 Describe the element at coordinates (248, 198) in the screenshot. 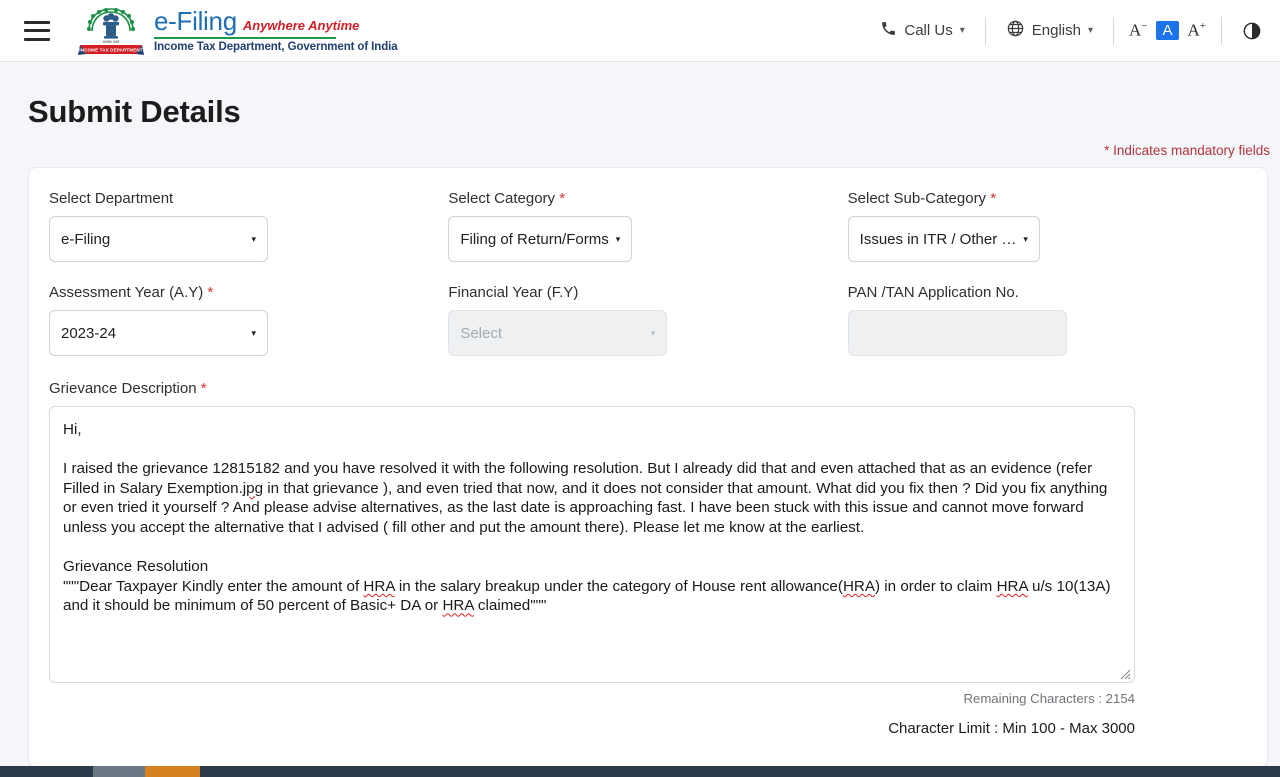

I see `department-label: Select Department` at that location.